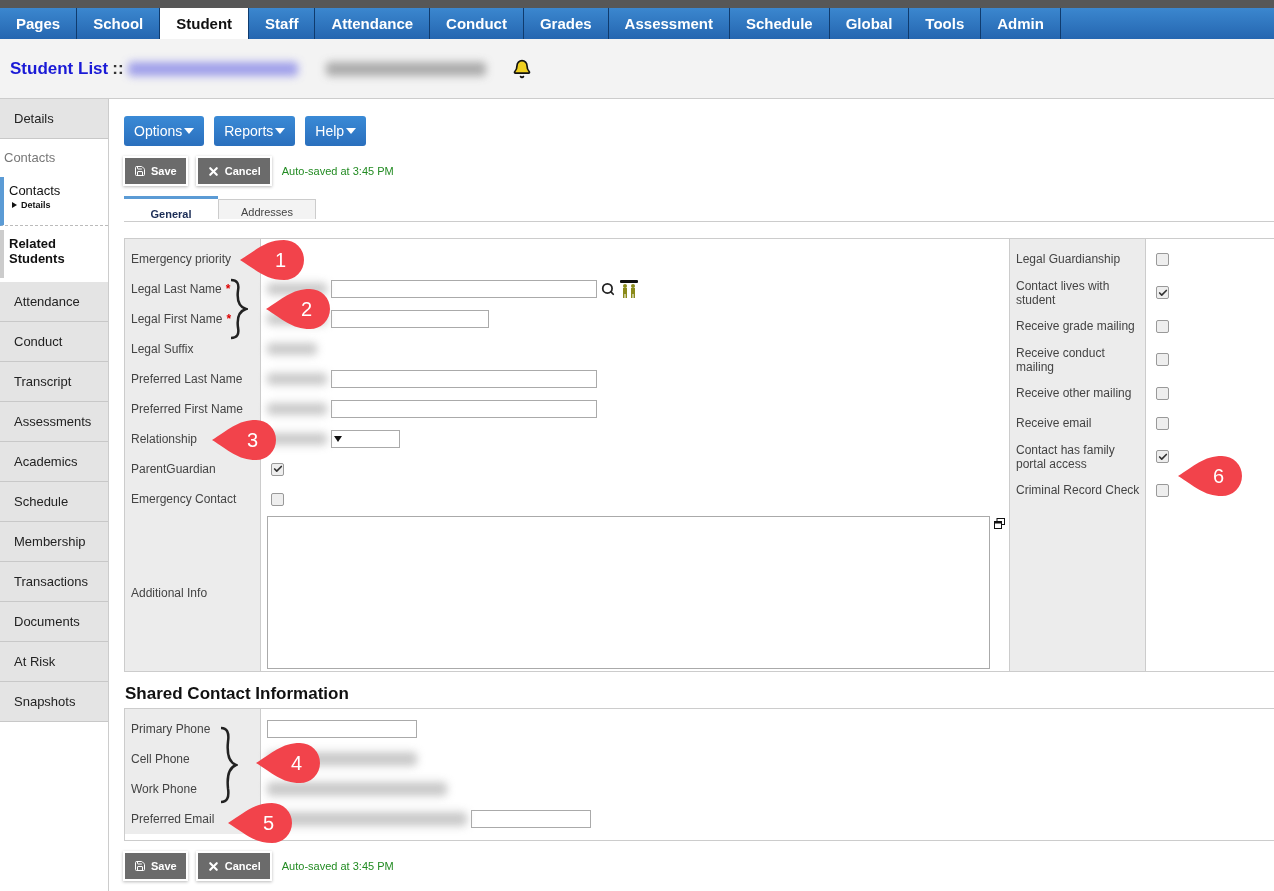  What do you see at coordinates (54, 342) in the screenshot?
I see `sidebar-tab: Conduct` at bounding box center [54, 342].